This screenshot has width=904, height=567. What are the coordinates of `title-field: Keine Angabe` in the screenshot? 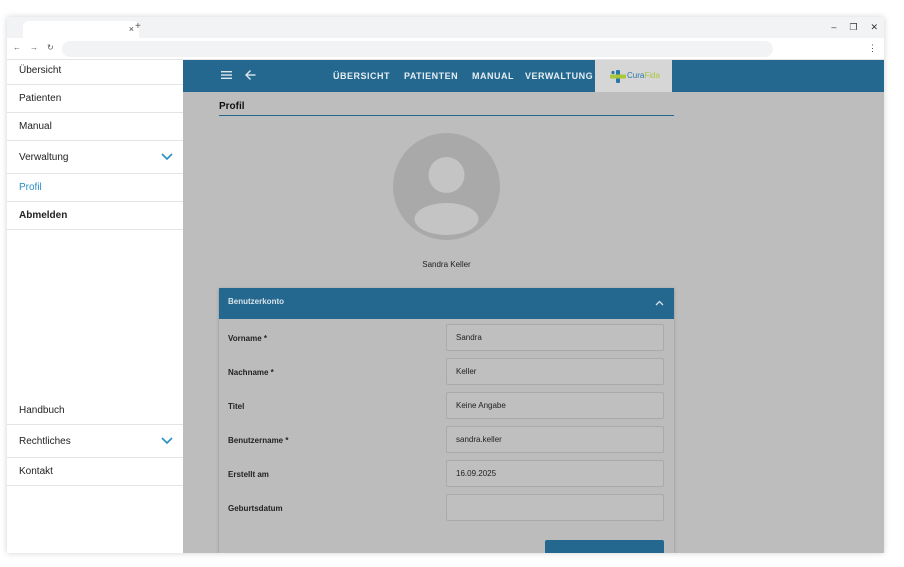 It's located at (555, 405).